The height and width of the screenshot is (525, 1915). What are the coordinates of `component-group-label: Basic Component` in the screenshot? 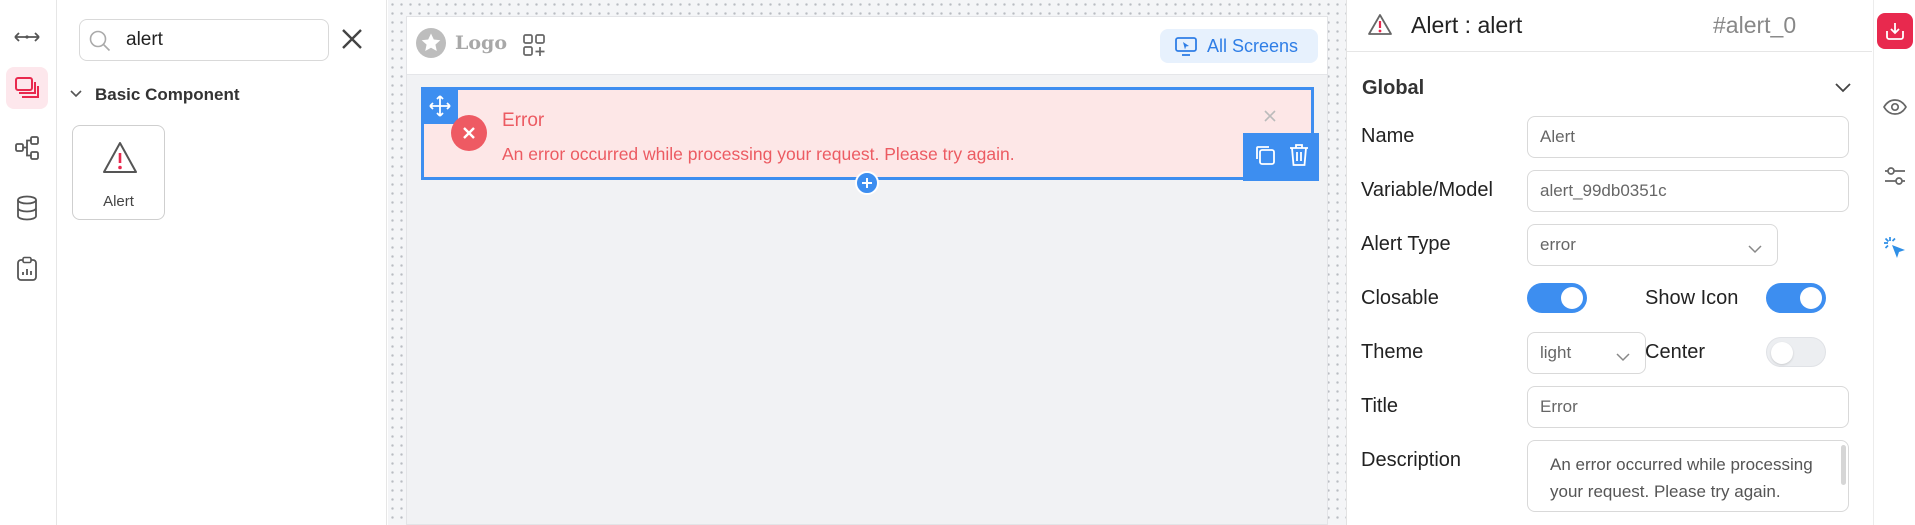 It's located at (167, 94).